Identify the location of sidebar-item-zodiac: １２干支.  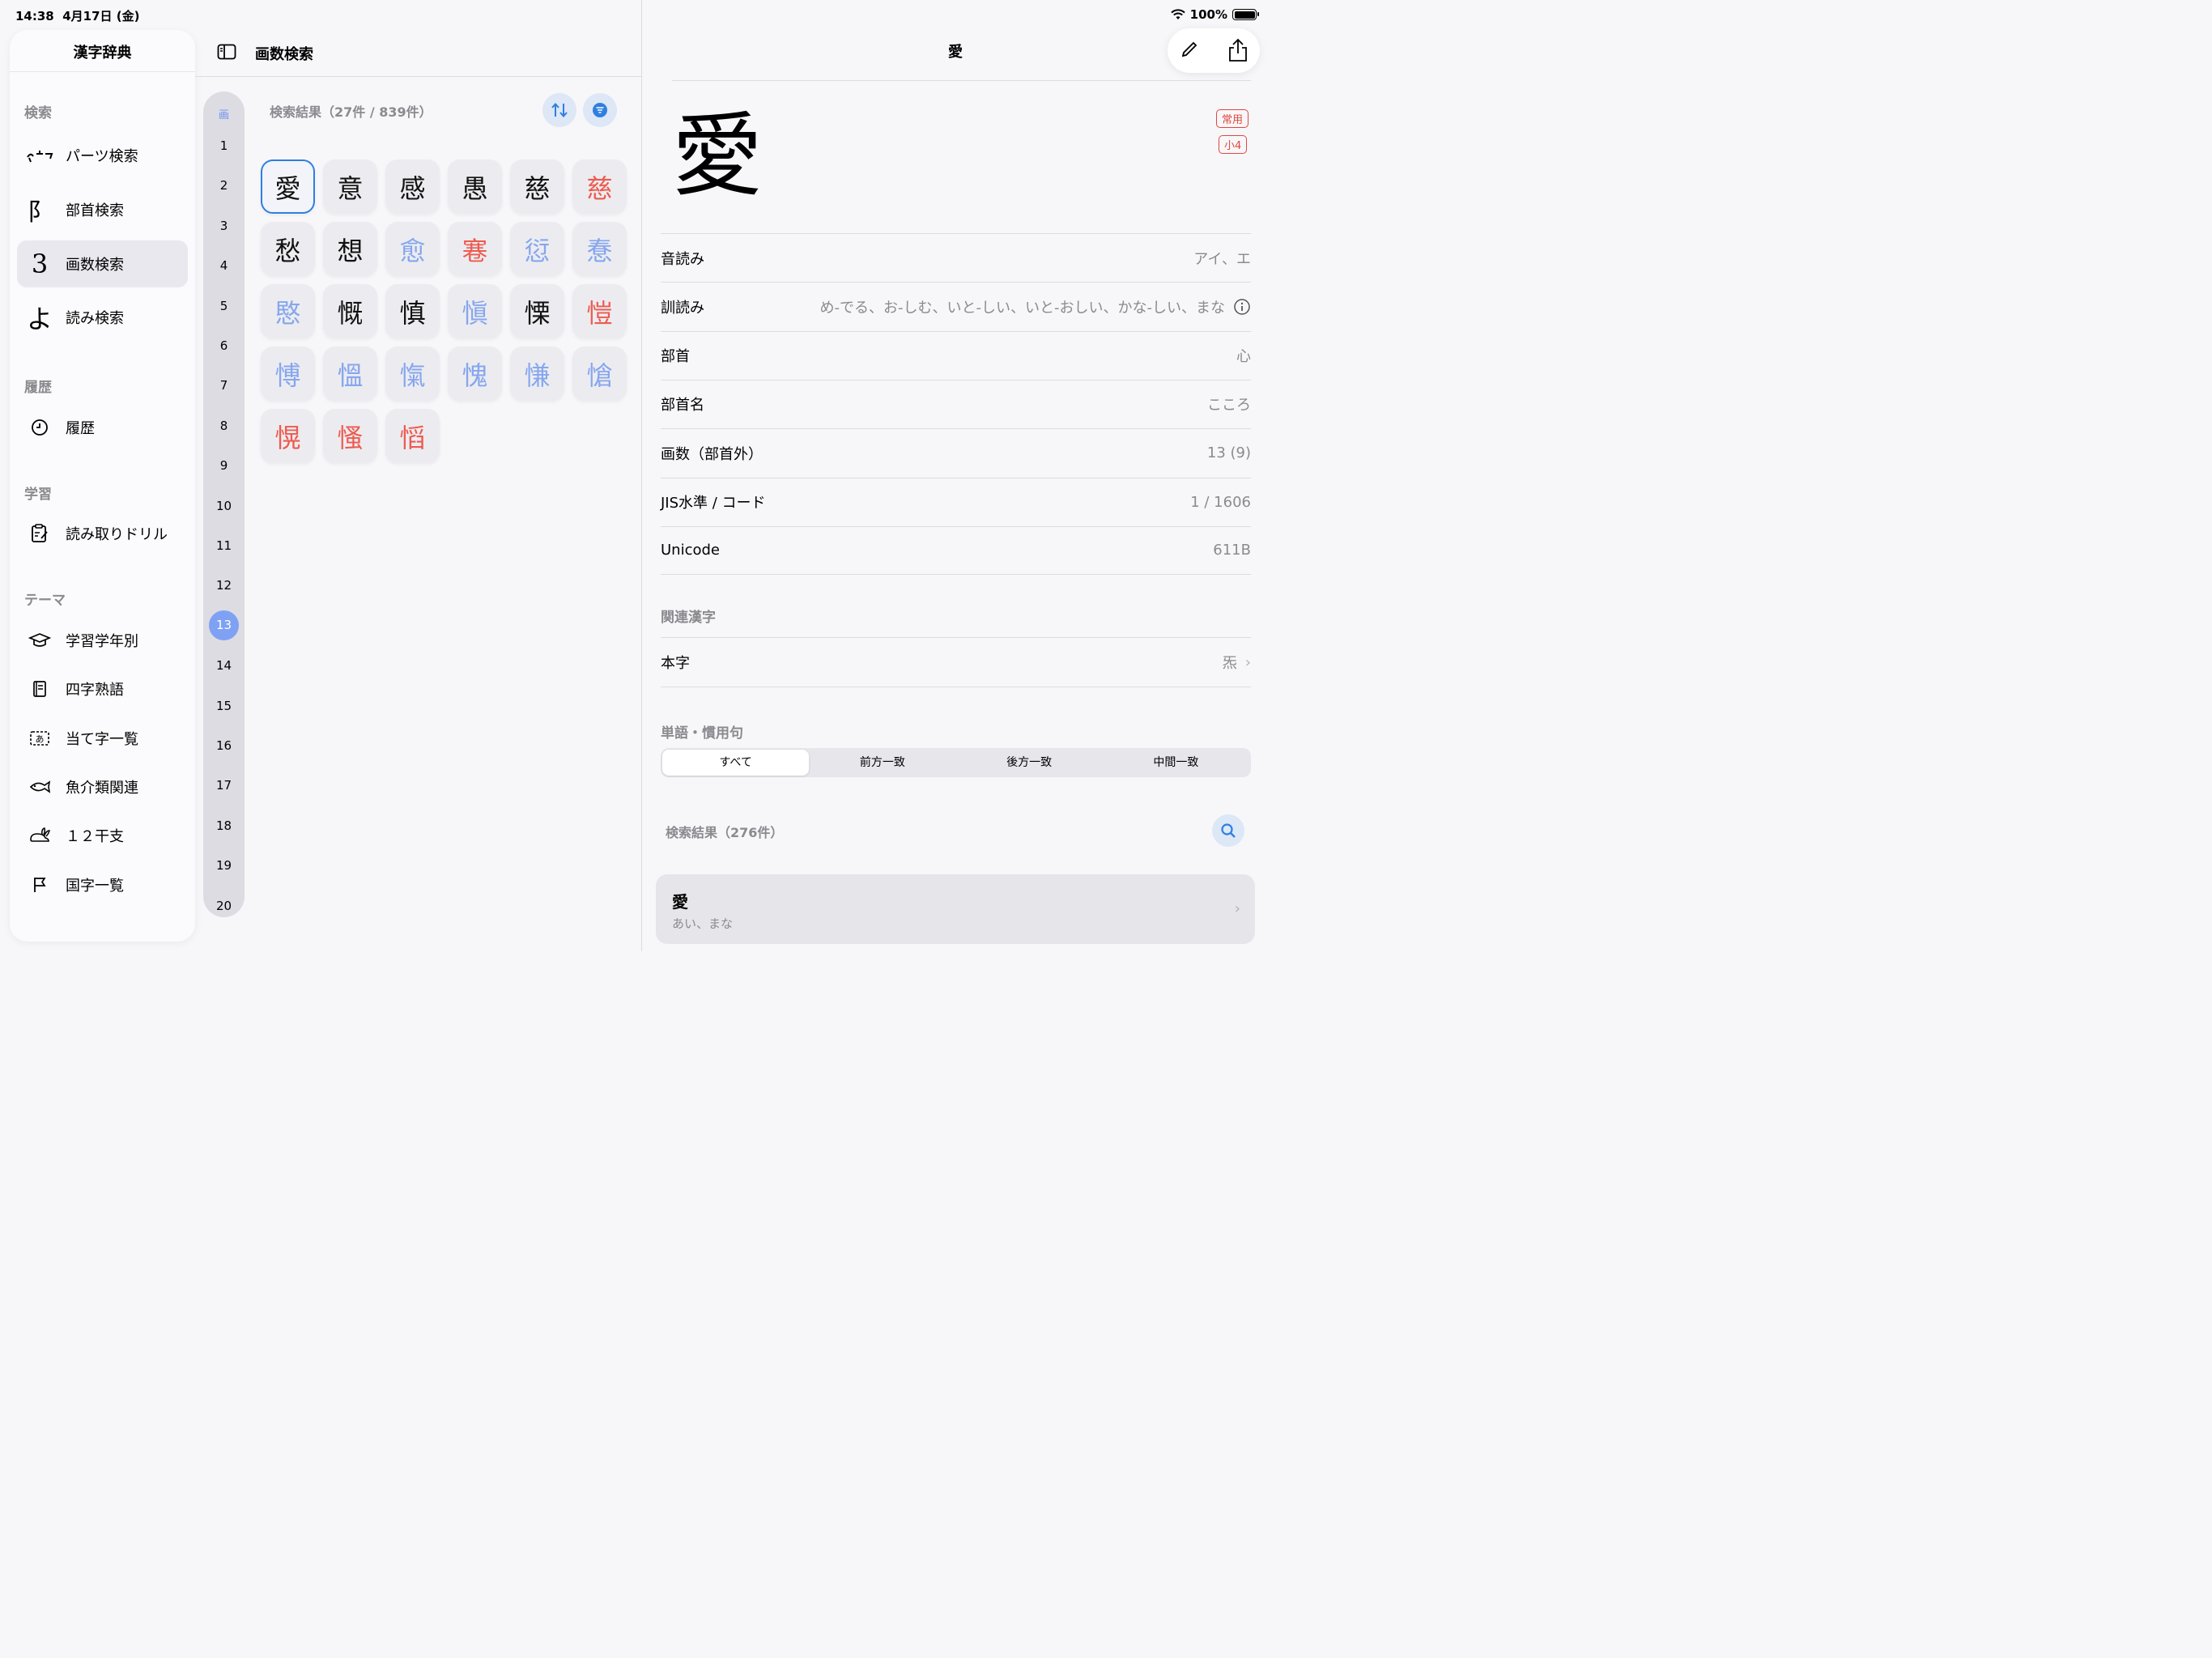
(103, 835).